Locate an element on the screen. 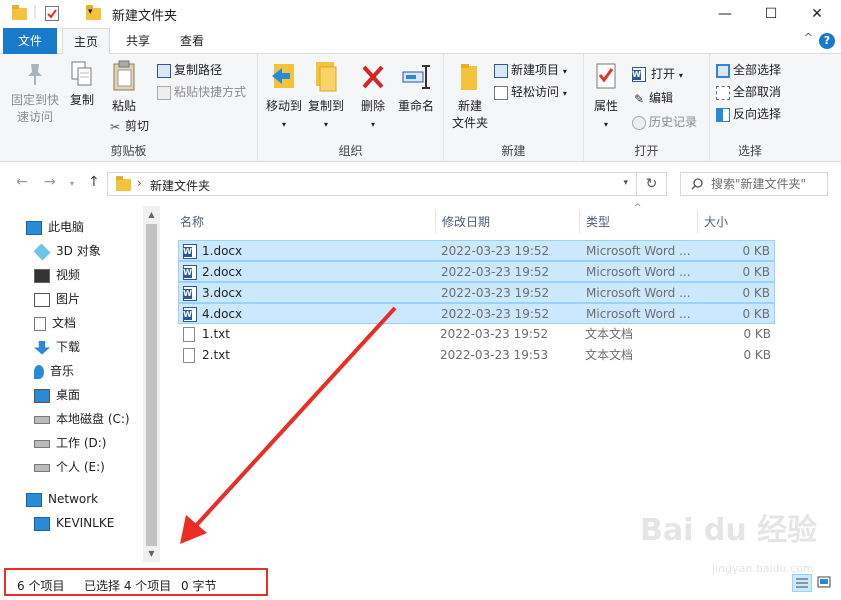  select-none-button: 全部取消 is located at coordinates (748, 92).